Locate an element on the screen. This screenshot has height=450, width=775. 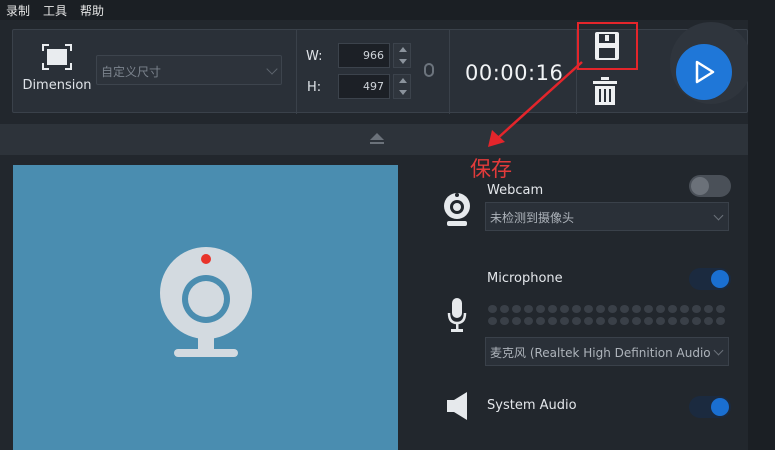
width-stepper is located at coordinates (402, 55).